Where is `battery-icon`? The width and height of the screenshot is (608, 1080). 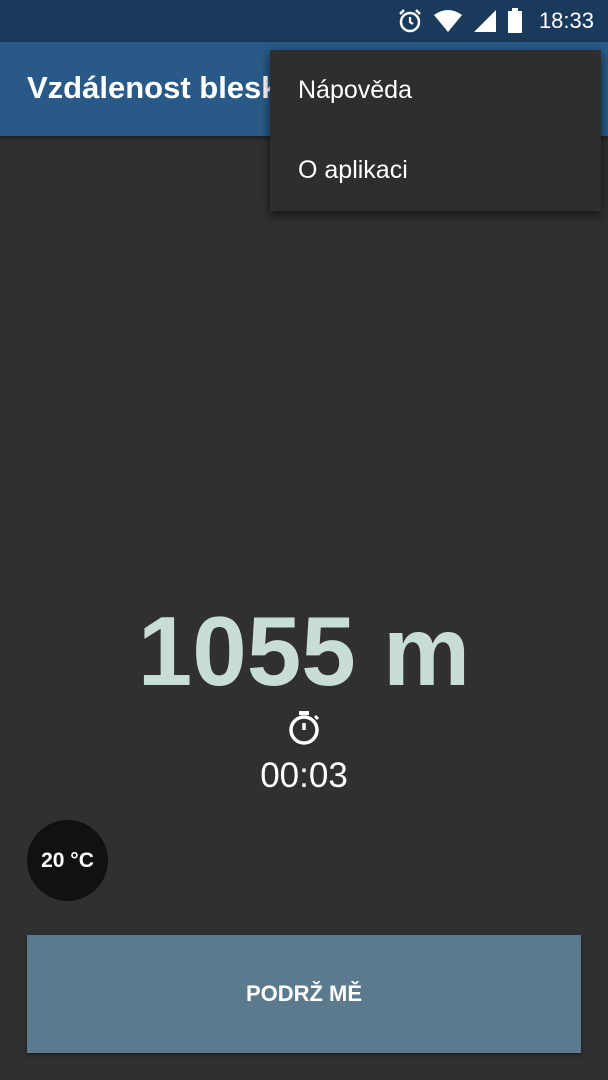 battery-icon is located at coordinates (515, 21).